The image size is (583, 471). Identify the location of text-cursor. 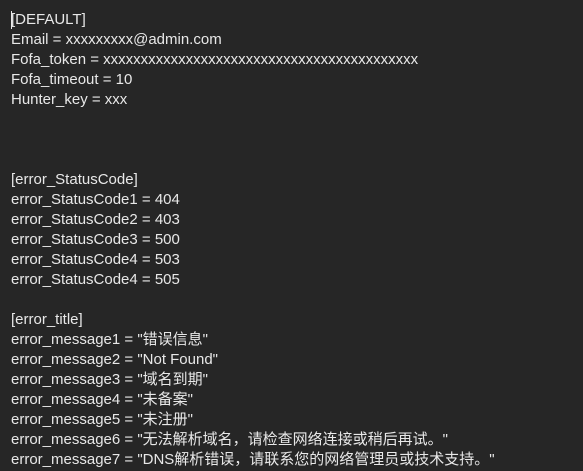
(11, 20).